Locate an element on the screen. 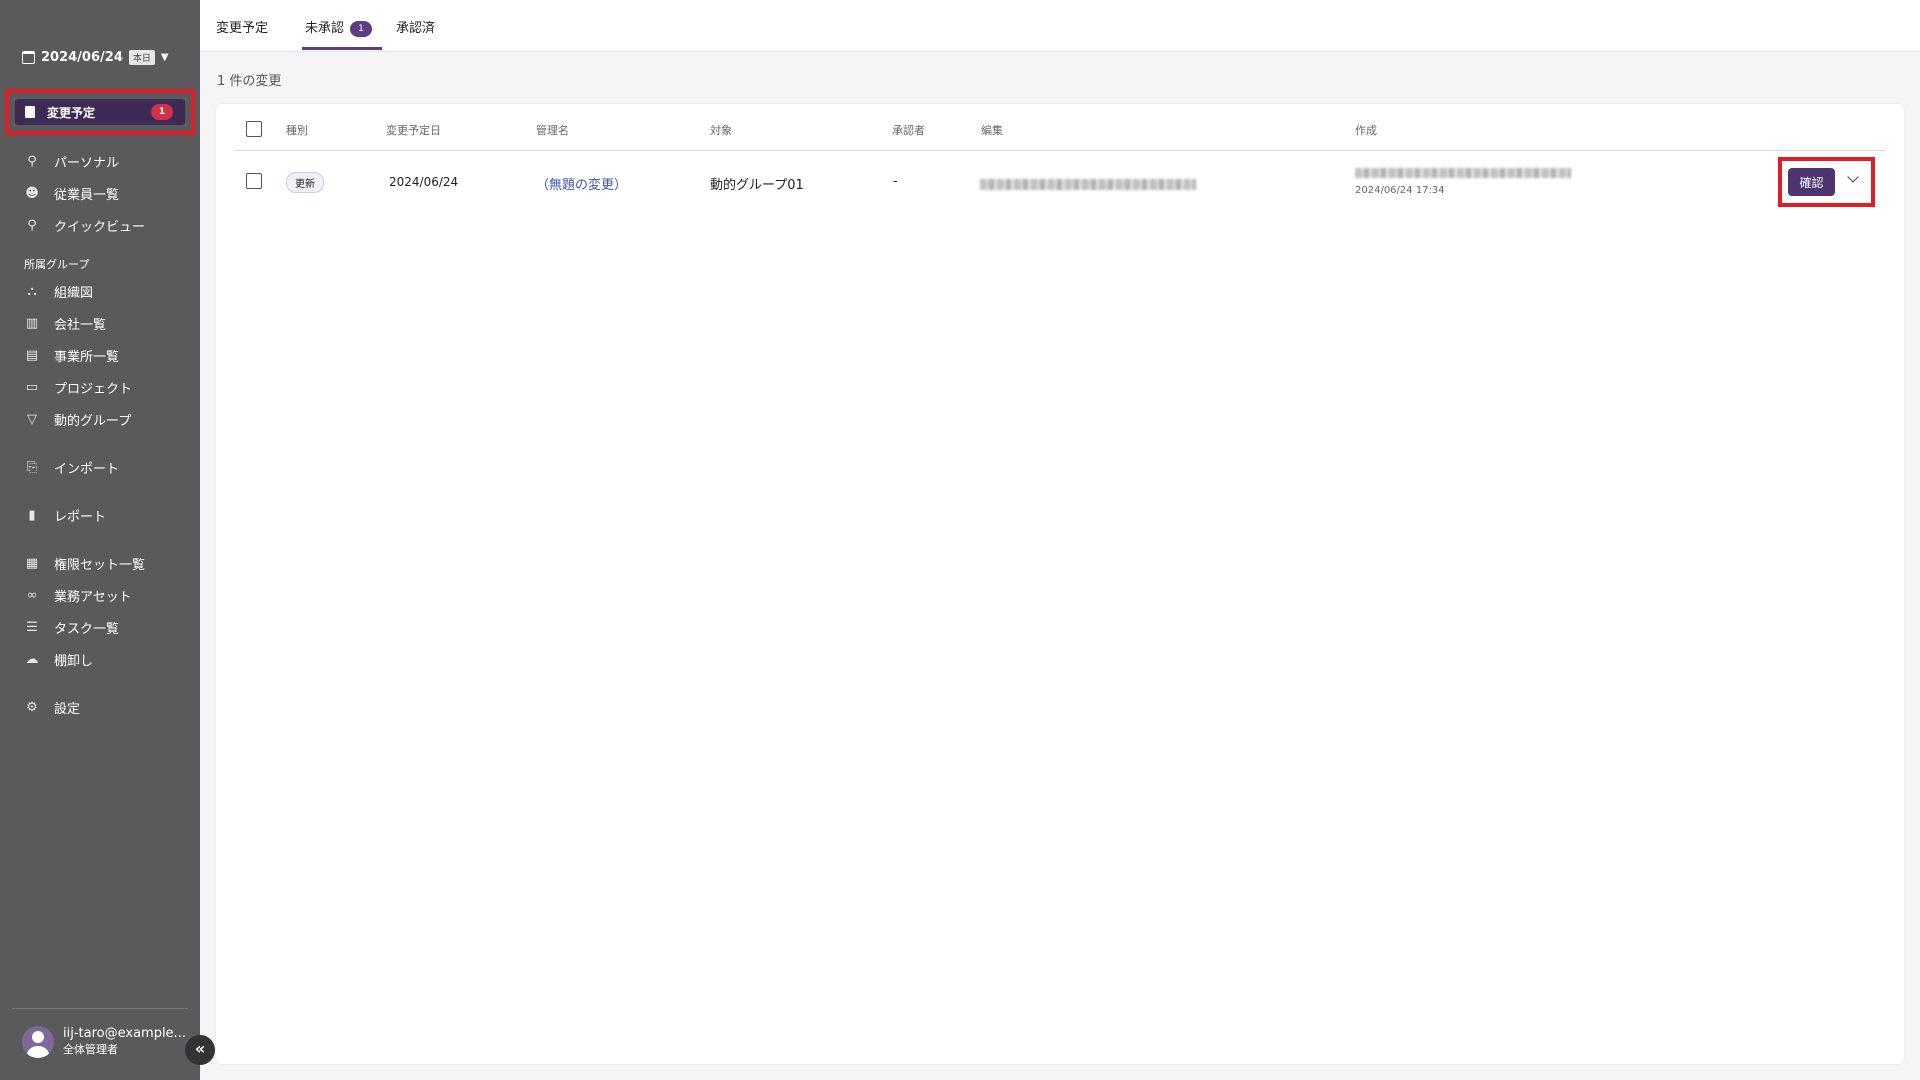 The image size is (1920, 1080). sidebar-item-dynamic-groups: ▽ 動的グループ is located at coordinates (77, 419).